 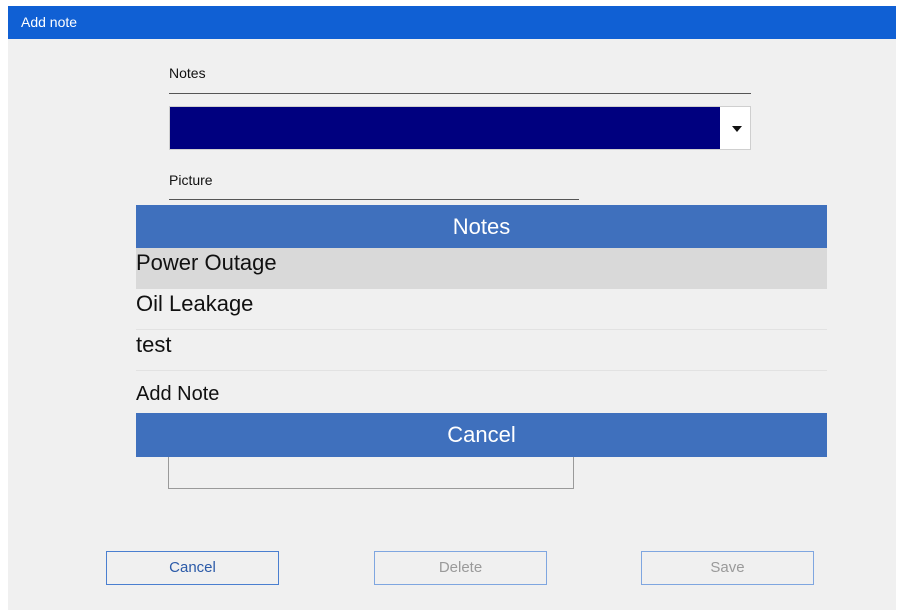 What do you see at coordinates (445, 128) in the screenshot?
I see `combo-selection-highlight` at bounding box center [445, 128].